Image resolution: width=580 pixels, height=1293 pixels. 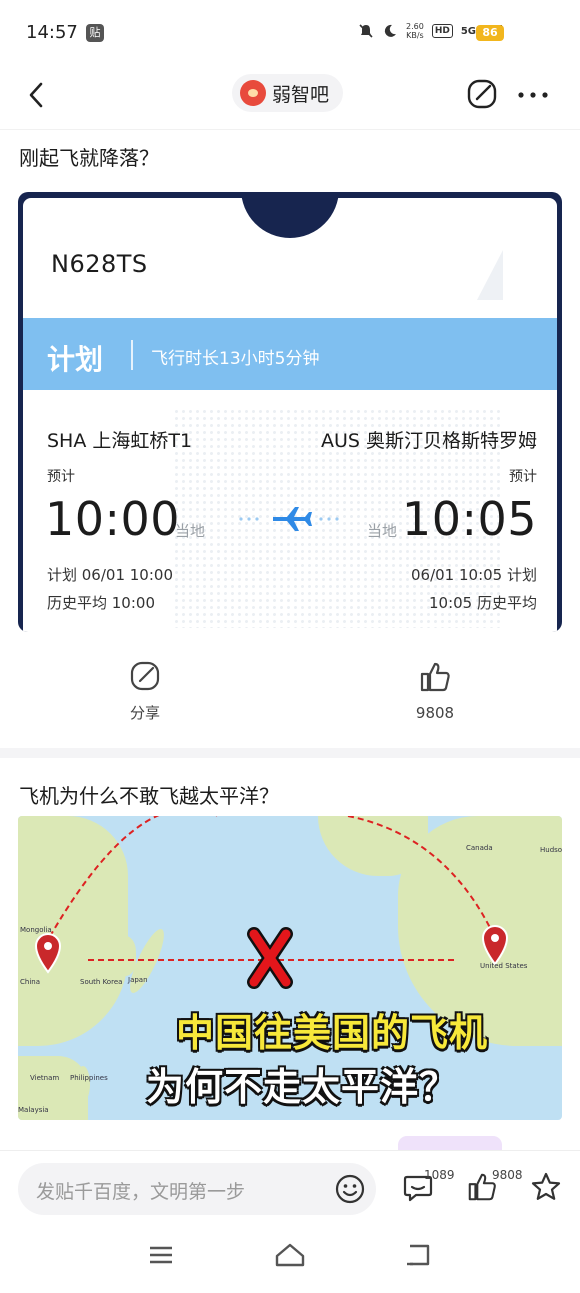 I want to click on bottom-action-bar: 发贴千百度，文明第一步 1089 9808, so click(x=290, y=1189).